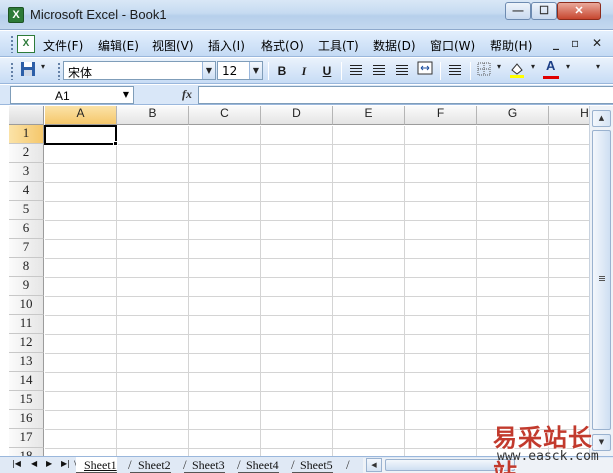  I want to click on row-header-9: 9, so click(26, 286).